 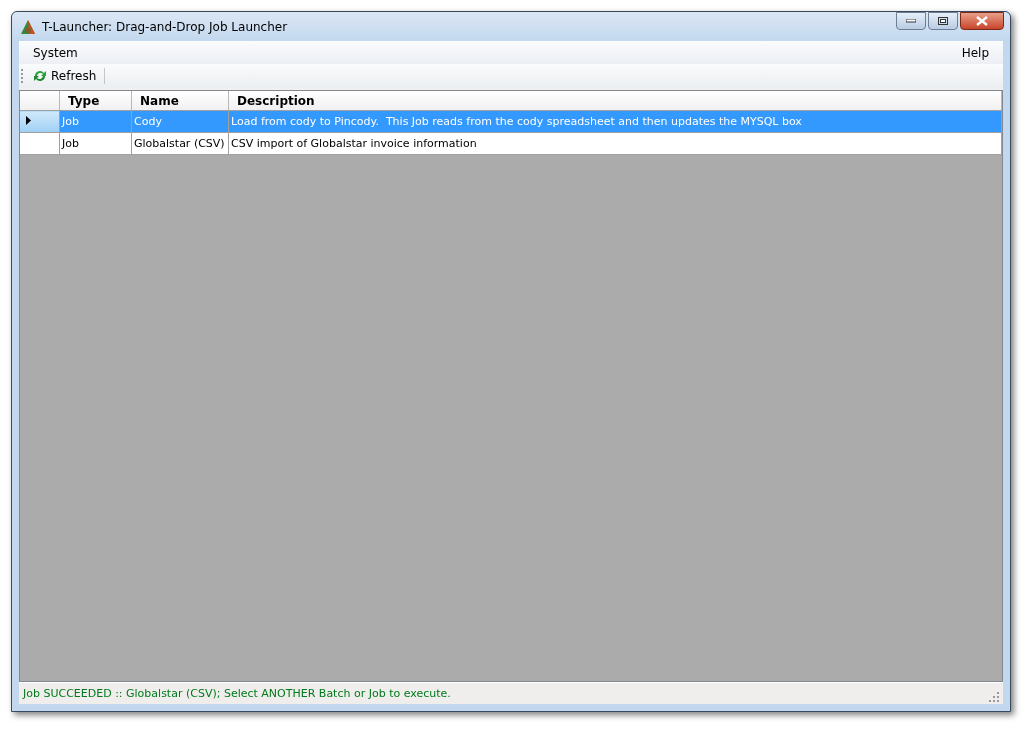 What do you see at coordinates (975, 52) in the screenshot?
I see `menu-item: Help` at bounding box center [975, 52].